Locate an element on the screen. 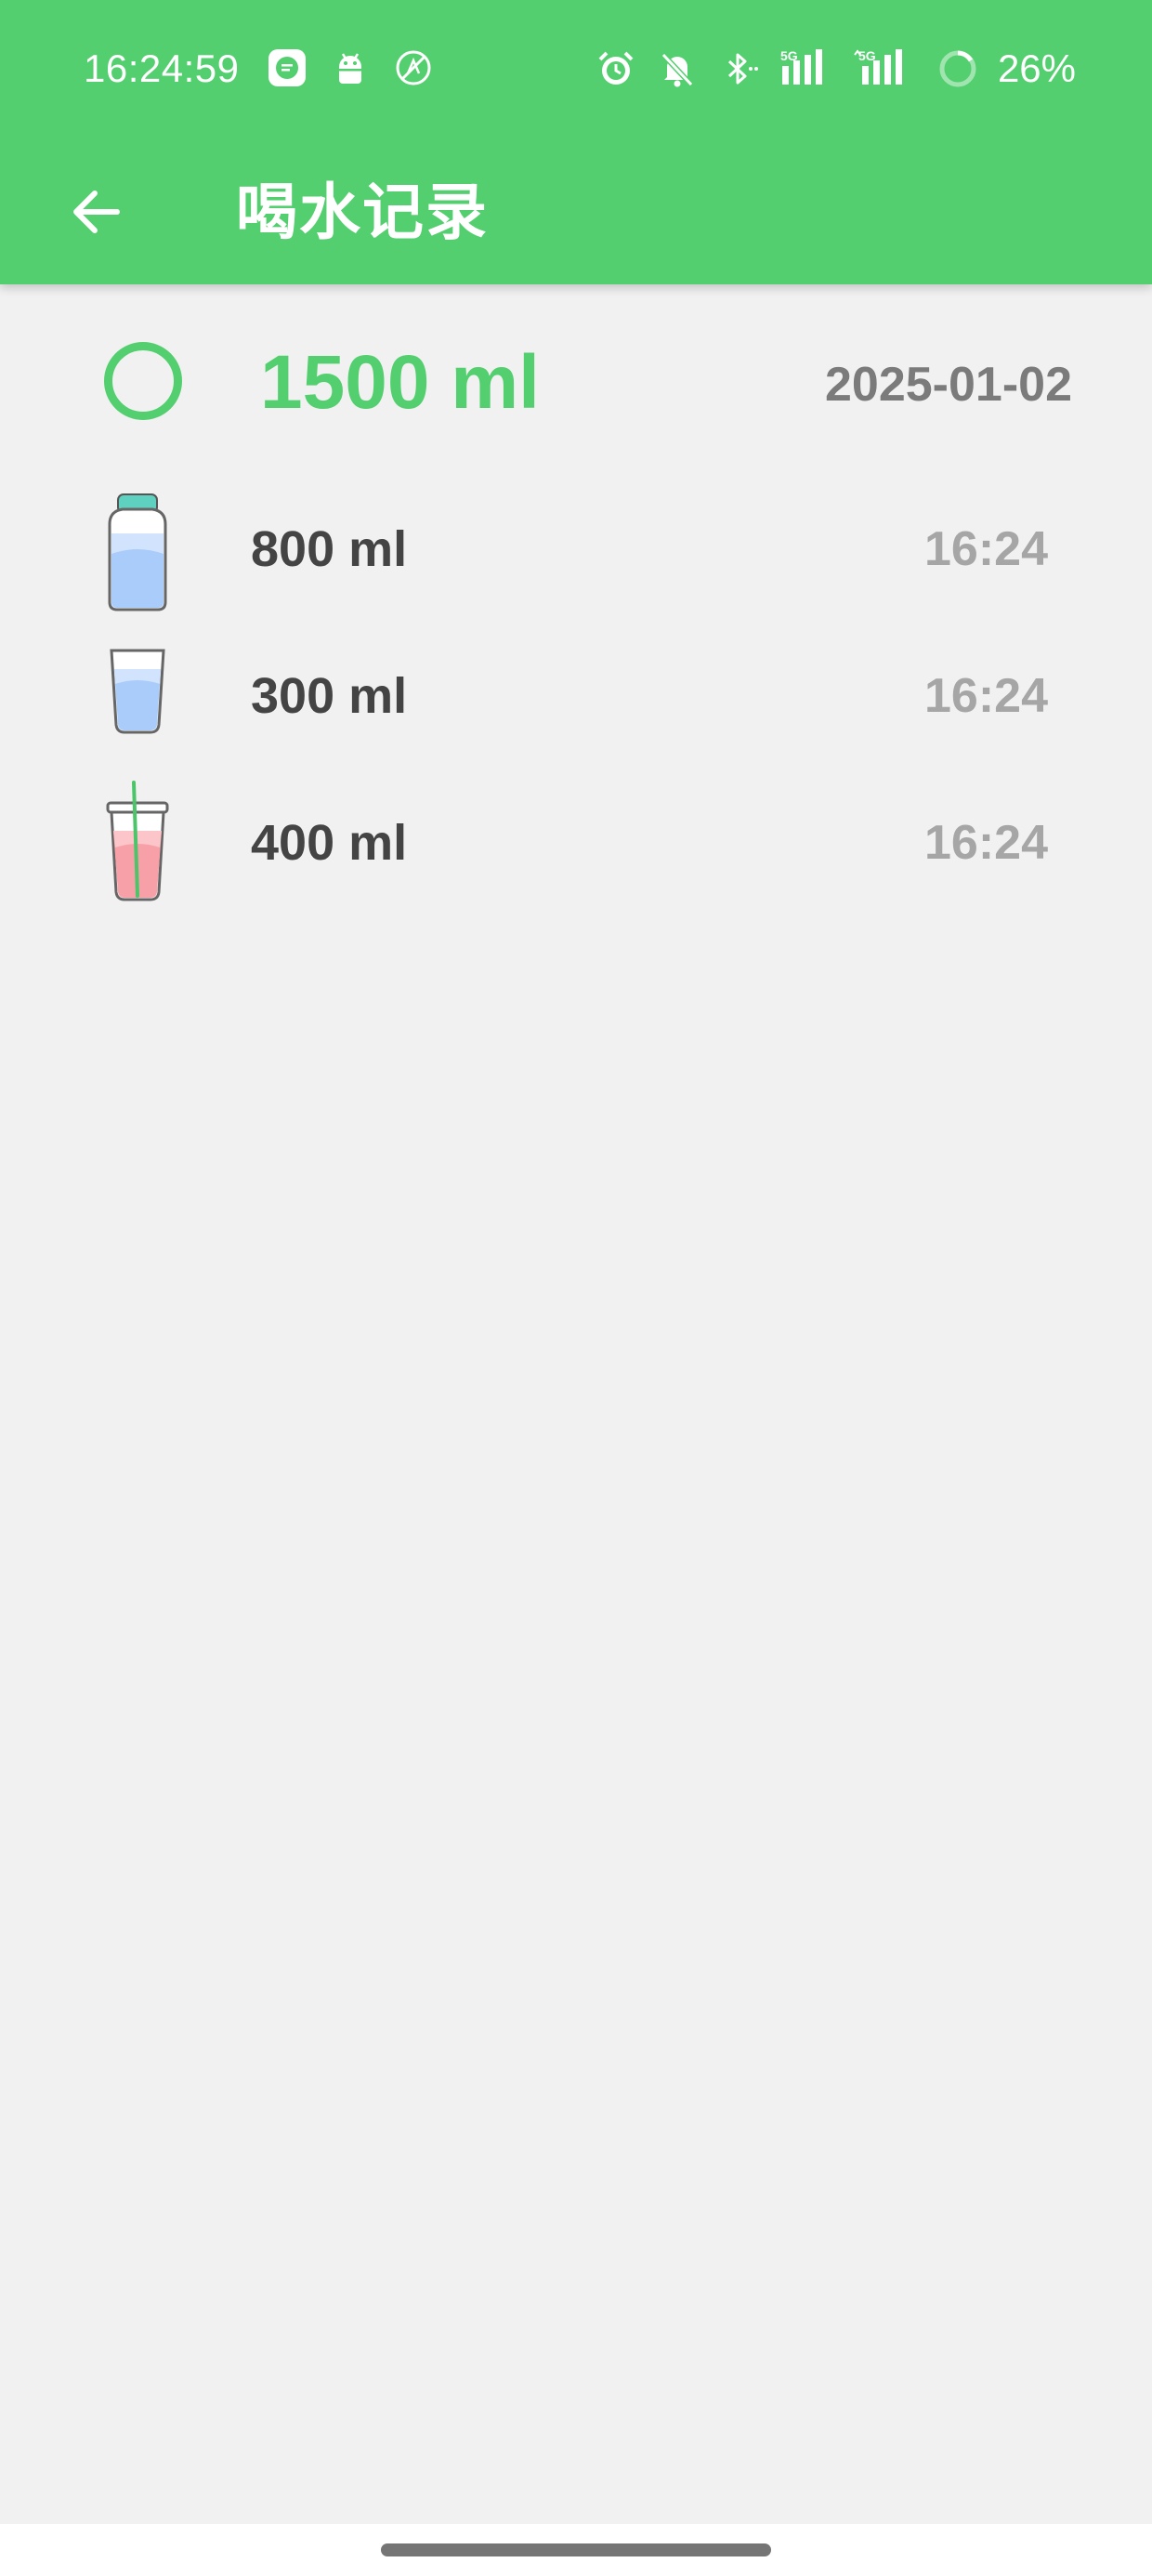 The image size is (1152, 2576). list-item: 400 ml 16:24 is located at coordinates (576, 842).